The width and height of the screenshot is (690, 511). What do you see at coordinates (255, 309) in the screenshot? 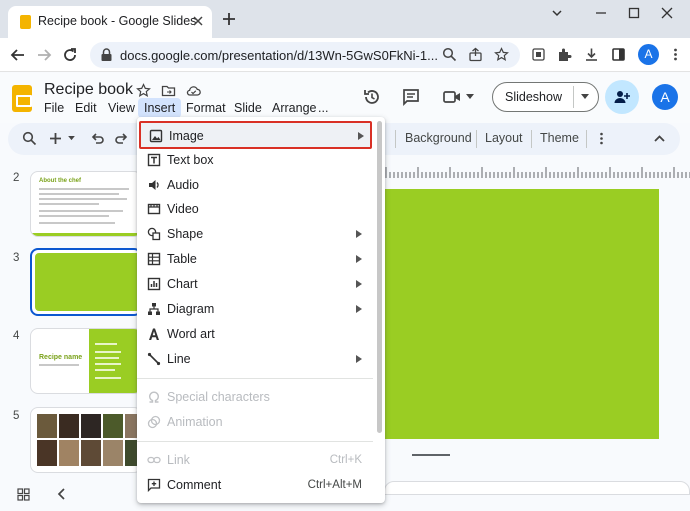
I see `insert-diagram-item: Diagram` at bounding box center [255, 309].